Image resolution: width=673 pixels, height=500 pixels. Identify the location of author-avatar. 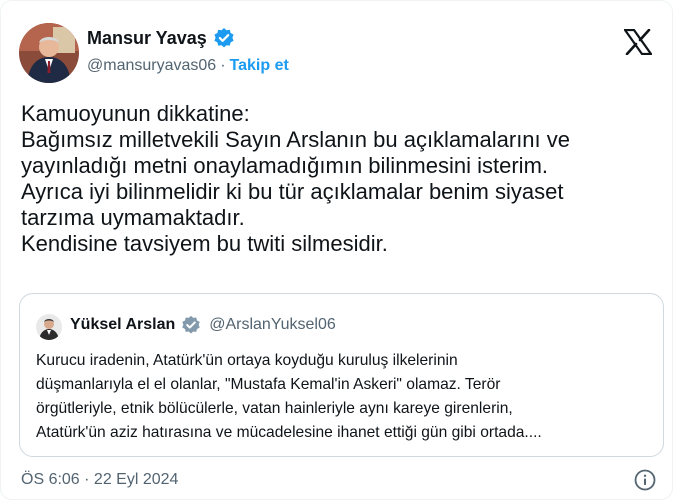
(49, 53).